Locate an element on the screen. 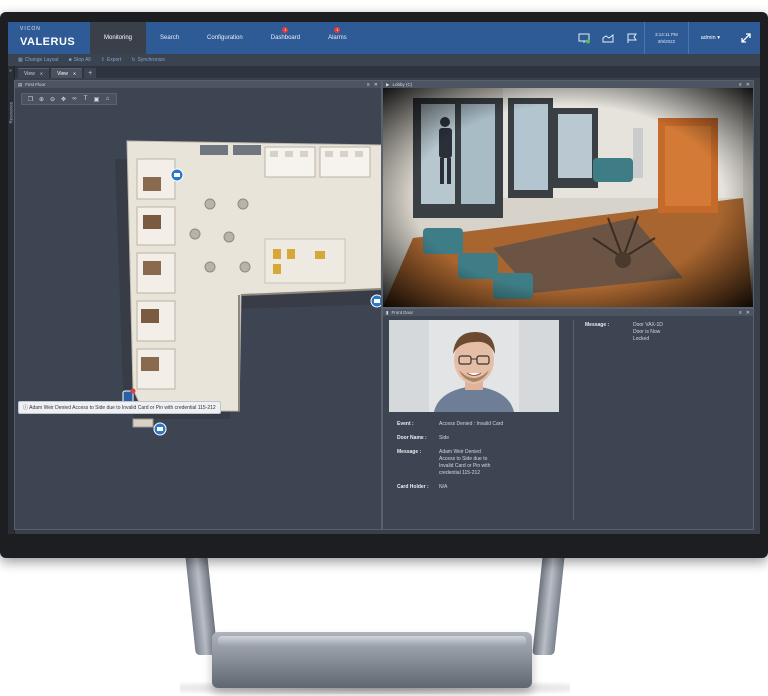 The height and width of the screenshot is (696, 768). nav-label: Alarms is located at coordinates (337, 38).